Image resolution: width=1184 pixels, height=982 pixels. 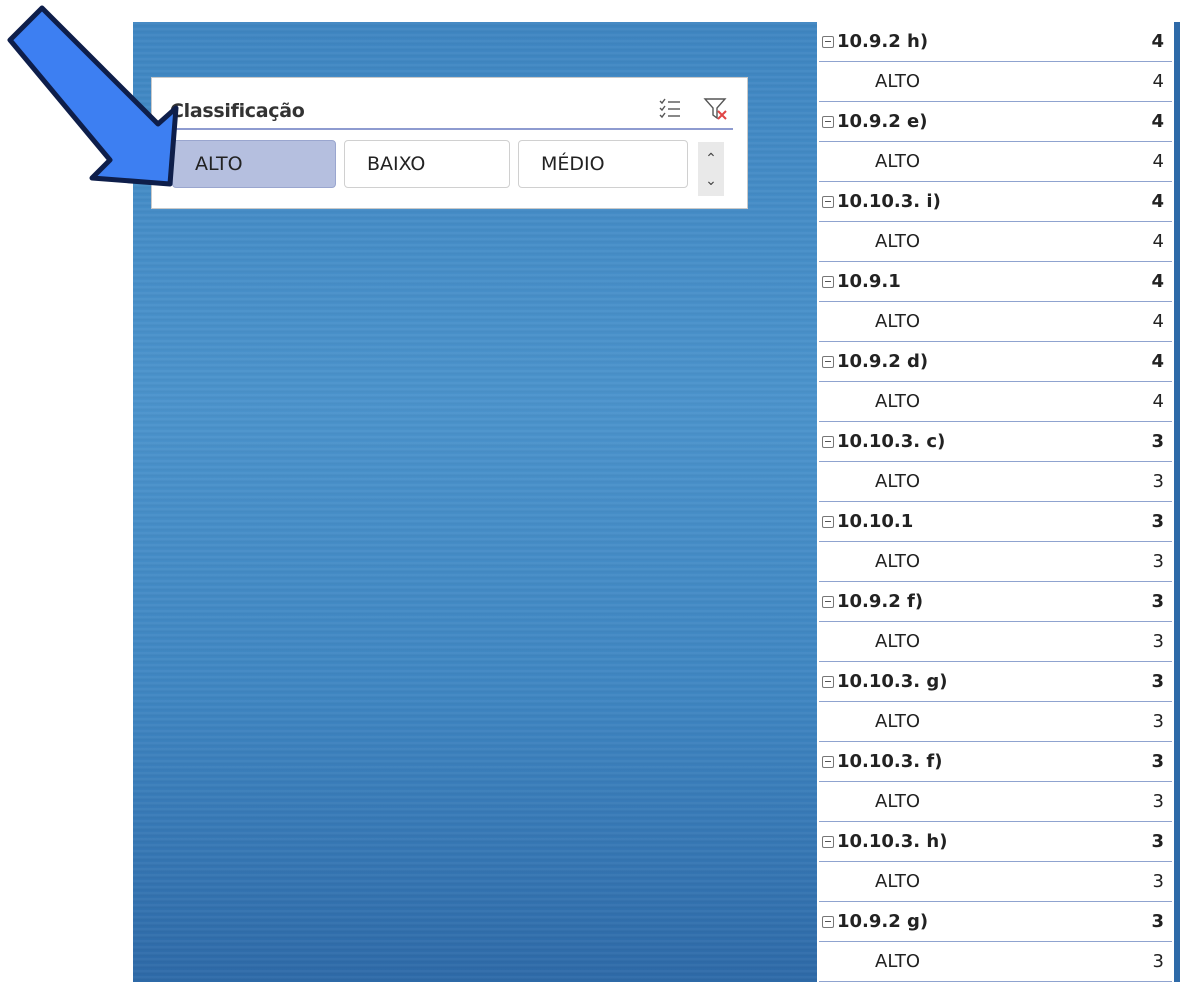 What do you see at coordinates (995, 682) in the screenshot?
I see `pivot-group-row: 10.10.3. g) 3` at bounding box center [995, 682].